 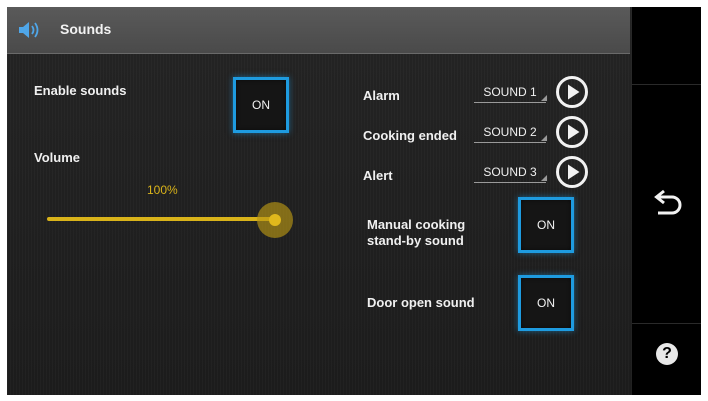 I want to click on door-open-state: ON, so click(x=546, y=303).